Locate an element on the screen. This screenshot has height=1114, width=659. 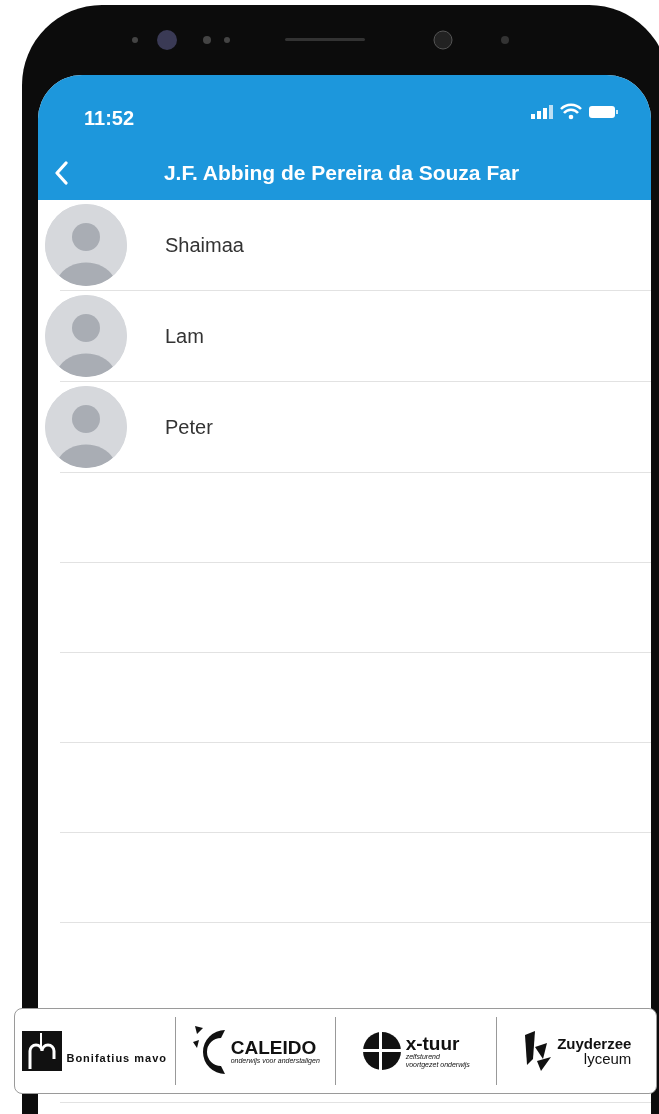
letter-mark-icon is located at coordinates (42, 1051).